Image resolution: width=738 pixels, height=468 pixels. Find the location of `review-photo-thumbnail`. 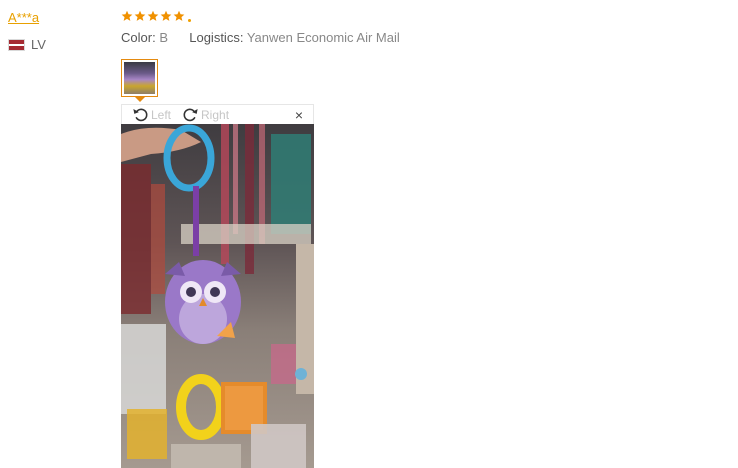

review-photo-thumbnail is located at coordinates (139, 78).